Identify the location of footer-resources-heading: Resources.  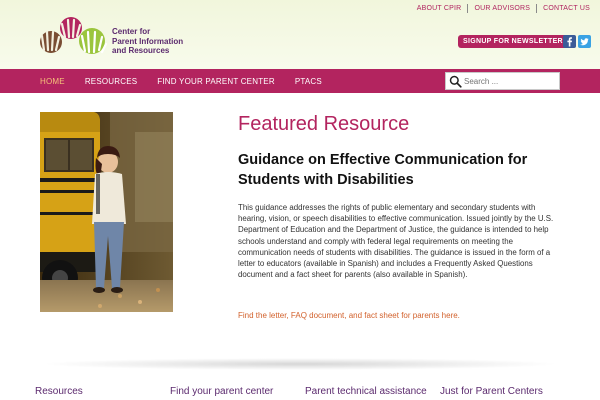
(59, 391).